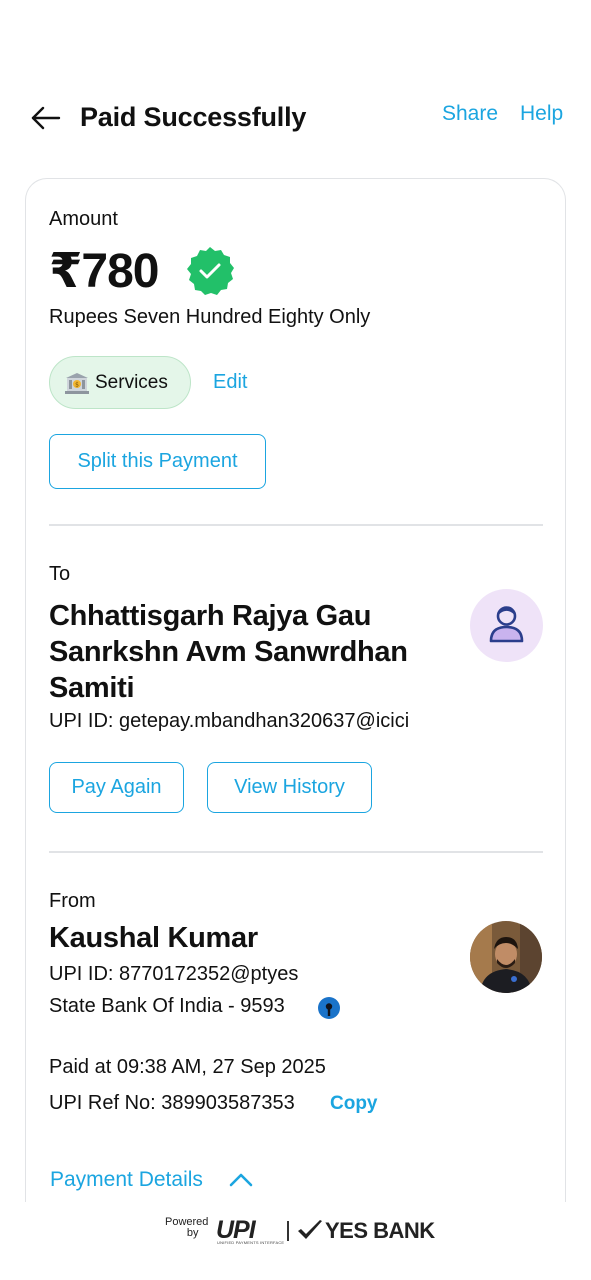 This screenshot has height=1280, width=591. What do you see at coordinates (229, 721) in the screenshot?
I see `payee-upi-id: UPI ID: getepay.mbandhan320637@icici` at bounding box center [229, 721].